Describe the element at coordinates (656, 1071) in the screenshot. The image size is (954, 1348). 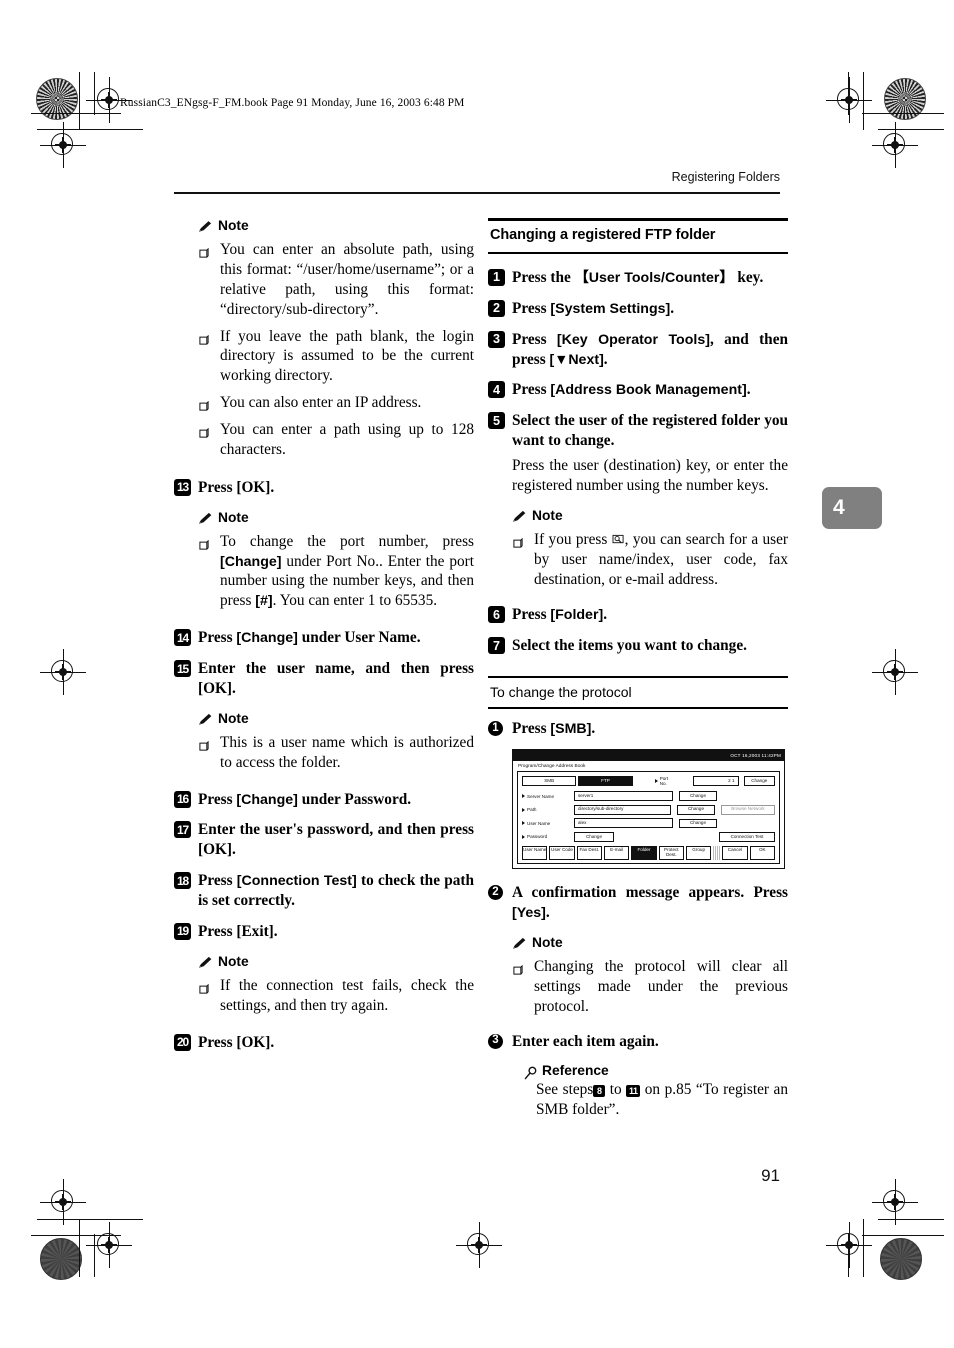
I see `reference-heading: Reference` at that location.